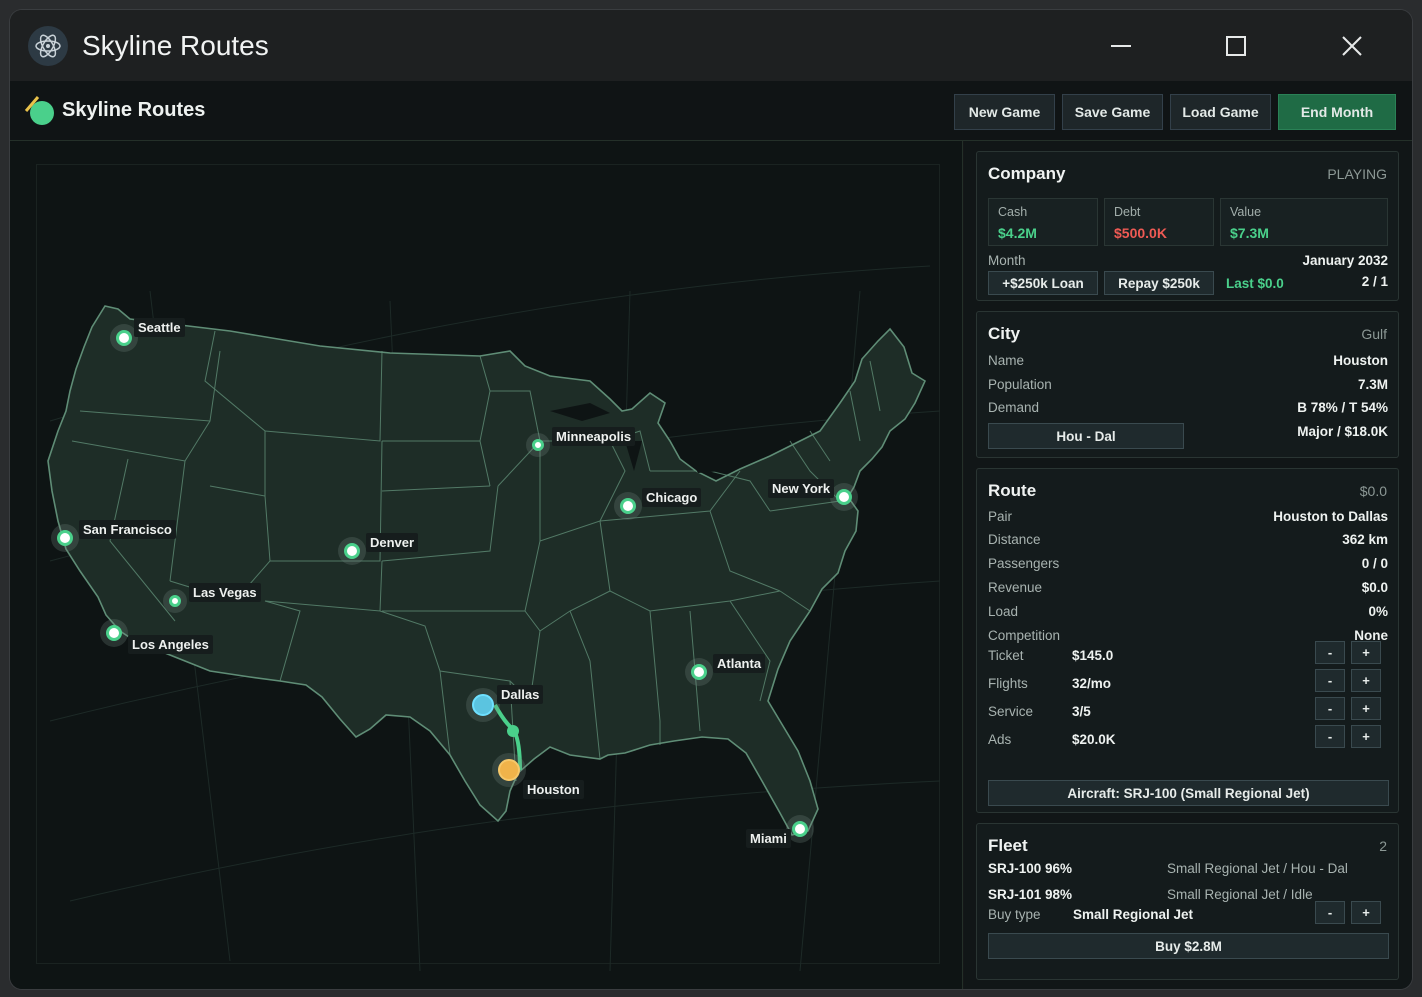 The width and height of the screenshot is (1422, 997). What do you see at coordinates (1093, 655) in the screenshot?
I see `ticket-value: $145.0` at bounding box center [1093, 655].